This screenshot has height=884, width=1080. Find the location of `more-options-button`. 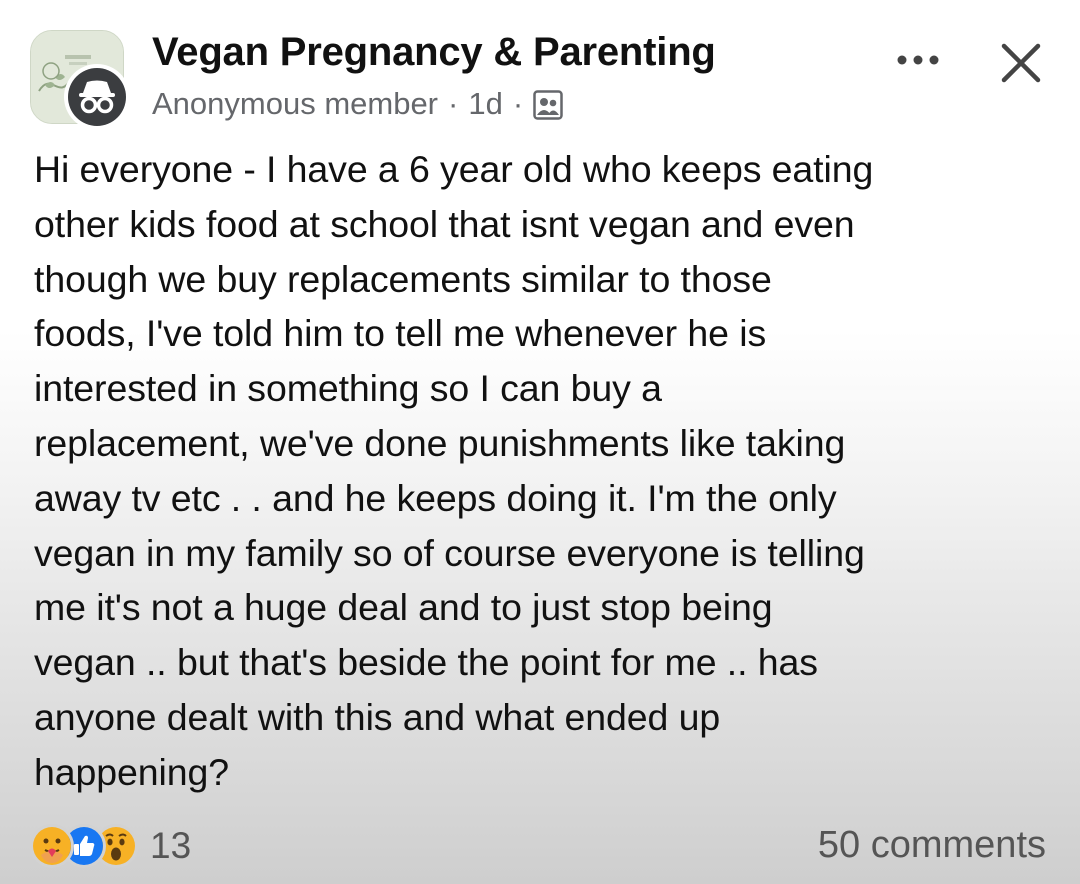

more-options-button is located at coordinates (918, 60).